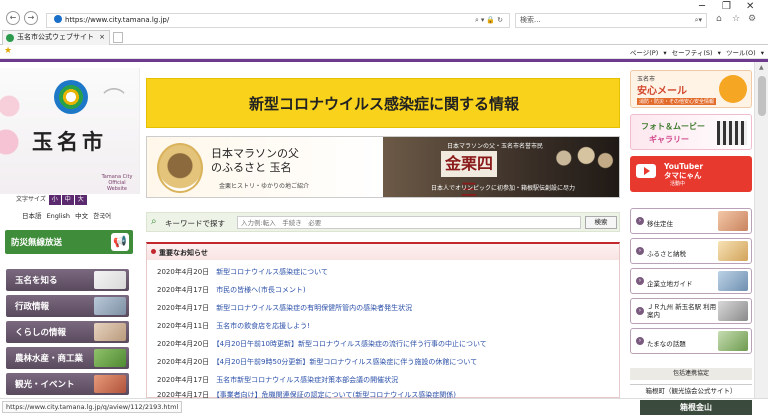  What do you see at coordinates (697, 52) in the screenshot?
I see `command-items: ページ(P) ▾ セーフティ(S) ▾ ツール(O) ▾` at bounding box center [697, 52].